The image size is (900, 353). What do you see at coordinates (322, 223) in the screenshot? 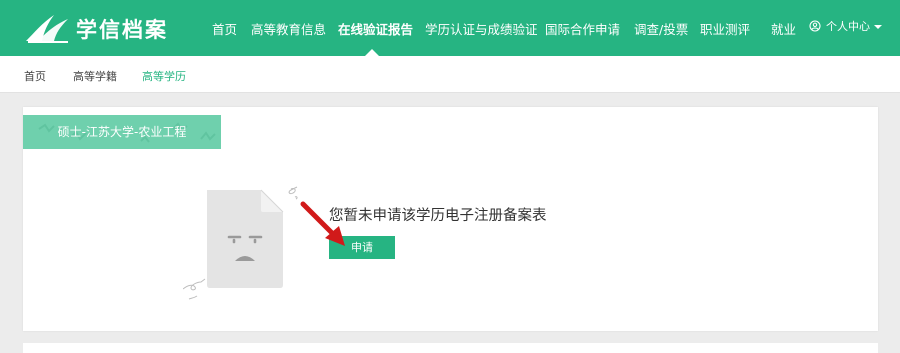
I see `red-arrow-icon` at bounding box center [322, 223].